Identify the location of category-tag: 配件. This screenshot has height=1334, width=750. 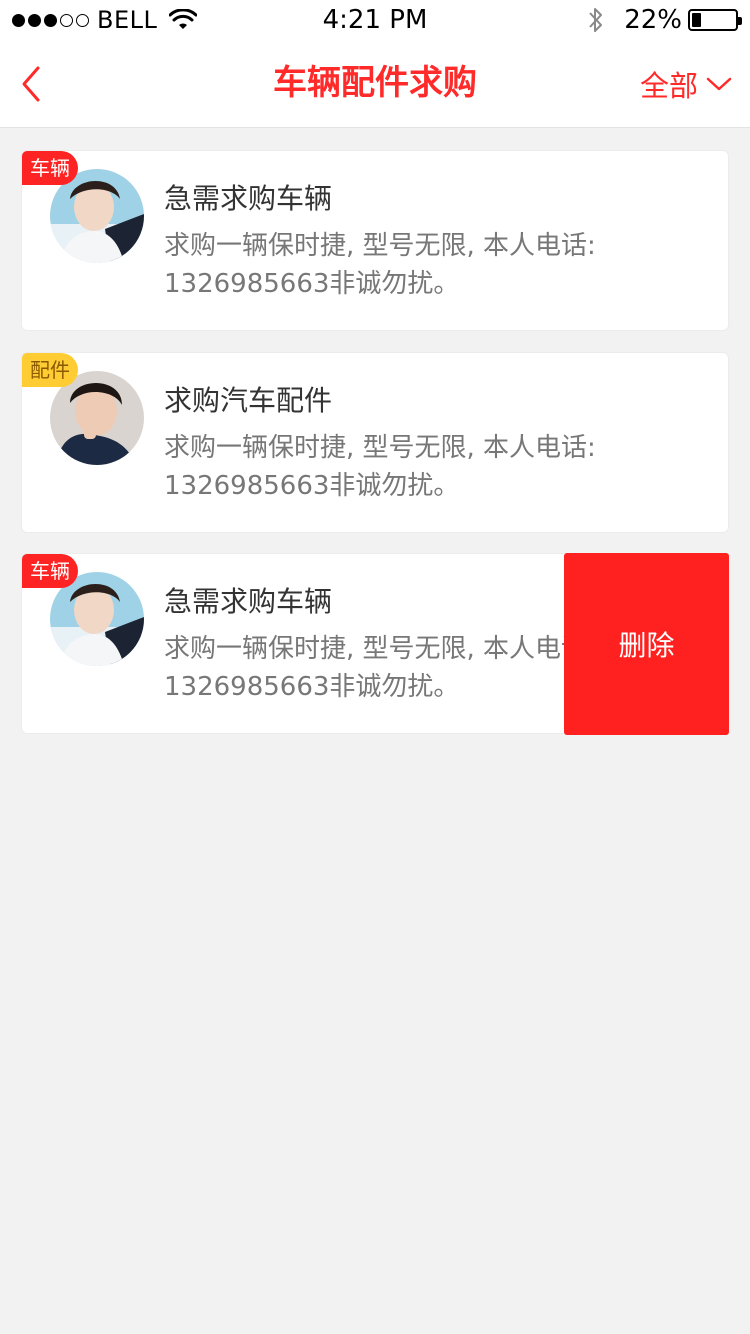
(50, 370).